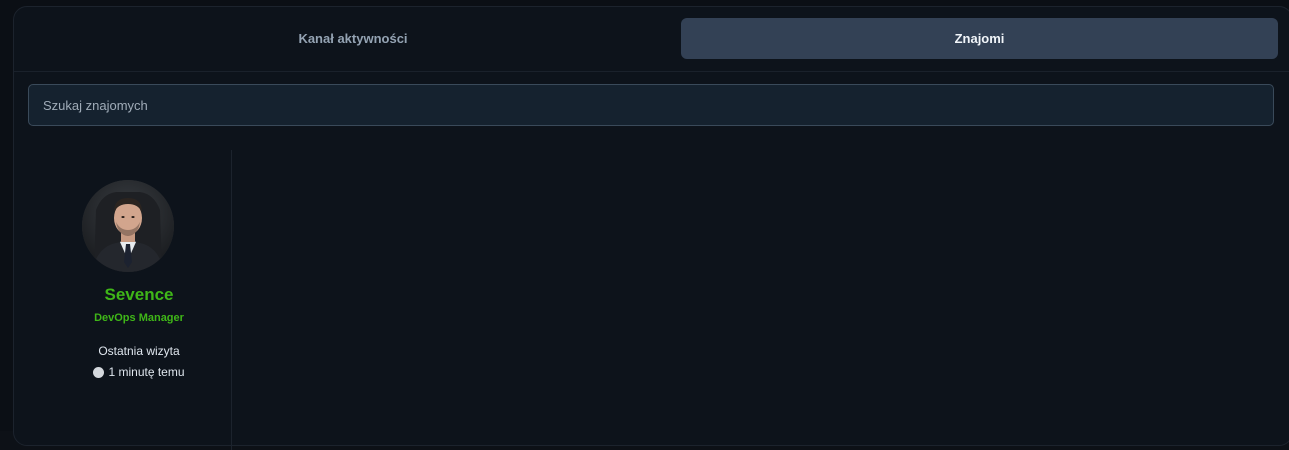  What do you see at coordinates (139, 295) in the screenshot?
I see `friend-name: Sevence` at bounding box center [139, 295].